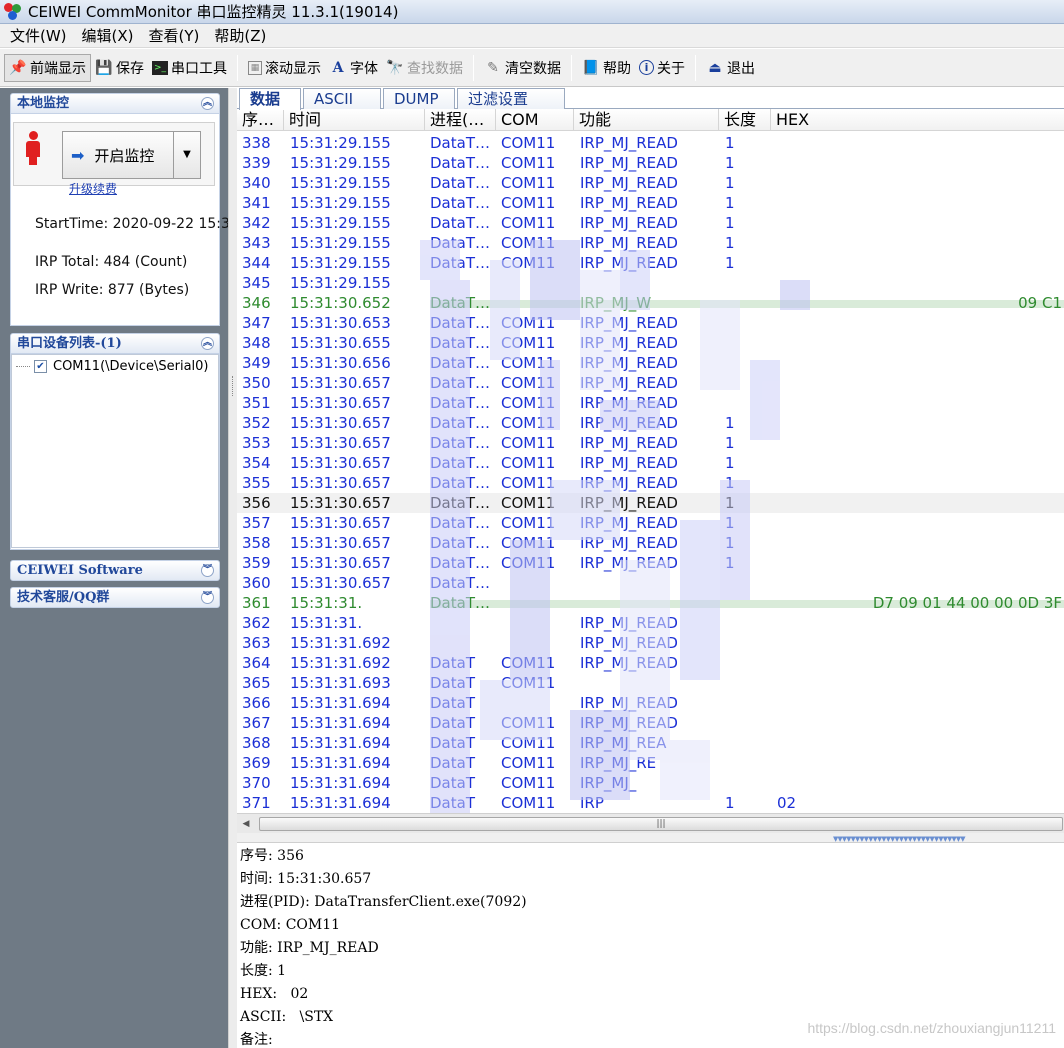  I want to click on table-row: 359 15:31:30.657 DataT… COM11 IRP_MJ_READ 1, so click(650, 563).